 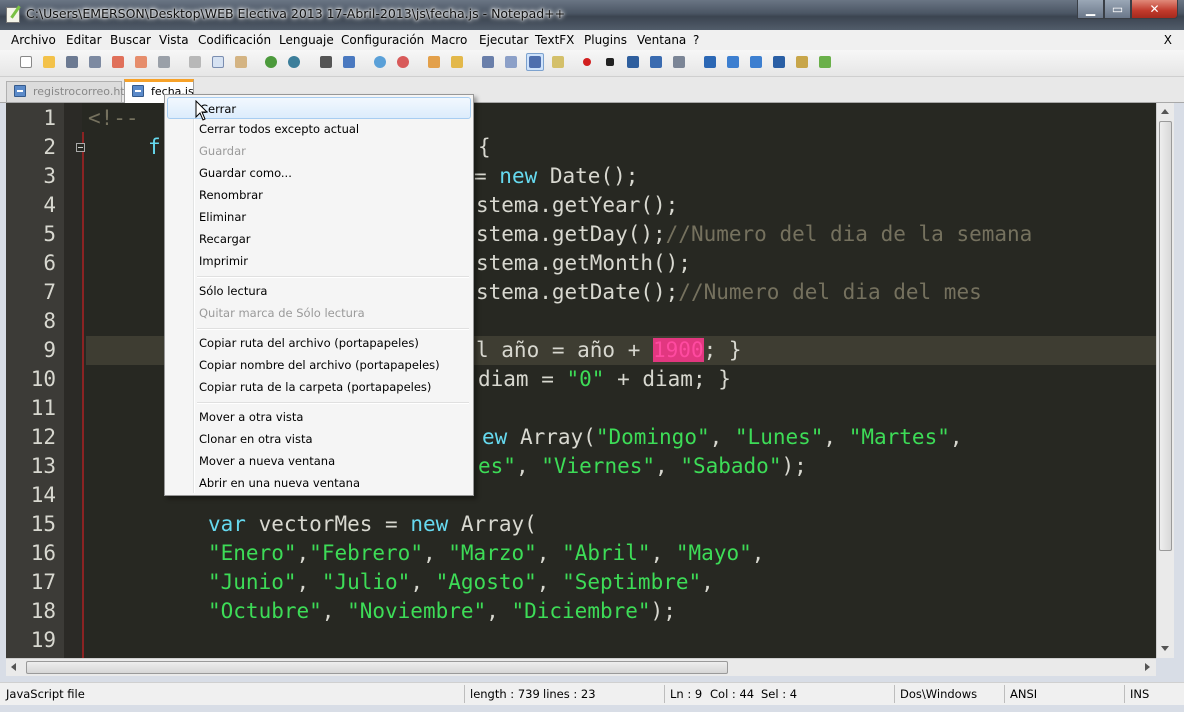 I want to click on arrow-up-icon, so click(x=733, y=62).